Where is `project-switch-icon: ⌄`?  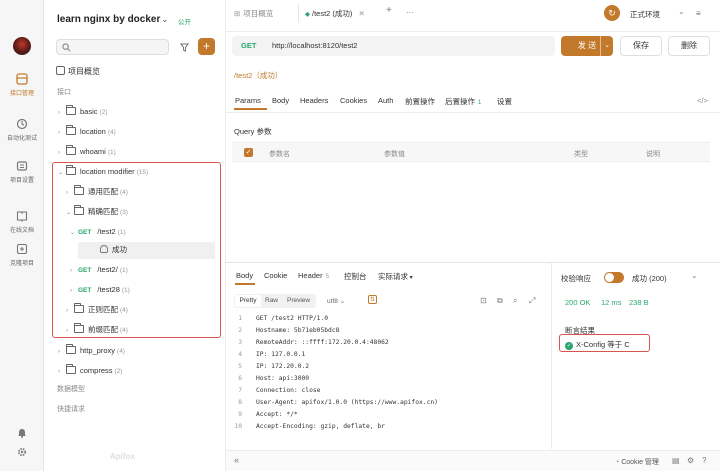 project-switch-icon: ⌄ is located at coordinates (165, 19).